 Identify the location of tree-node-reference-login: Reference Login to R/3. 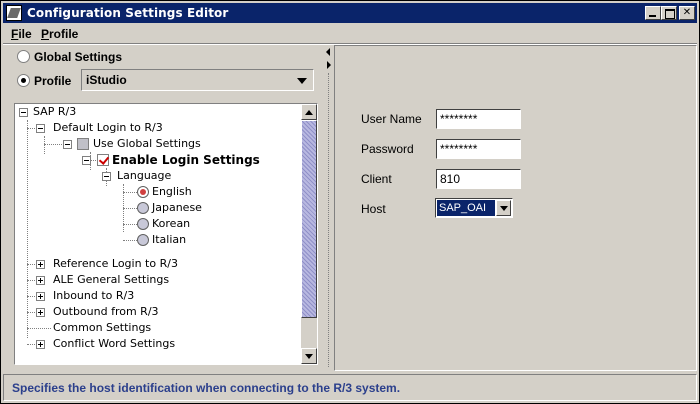
(115, 264).